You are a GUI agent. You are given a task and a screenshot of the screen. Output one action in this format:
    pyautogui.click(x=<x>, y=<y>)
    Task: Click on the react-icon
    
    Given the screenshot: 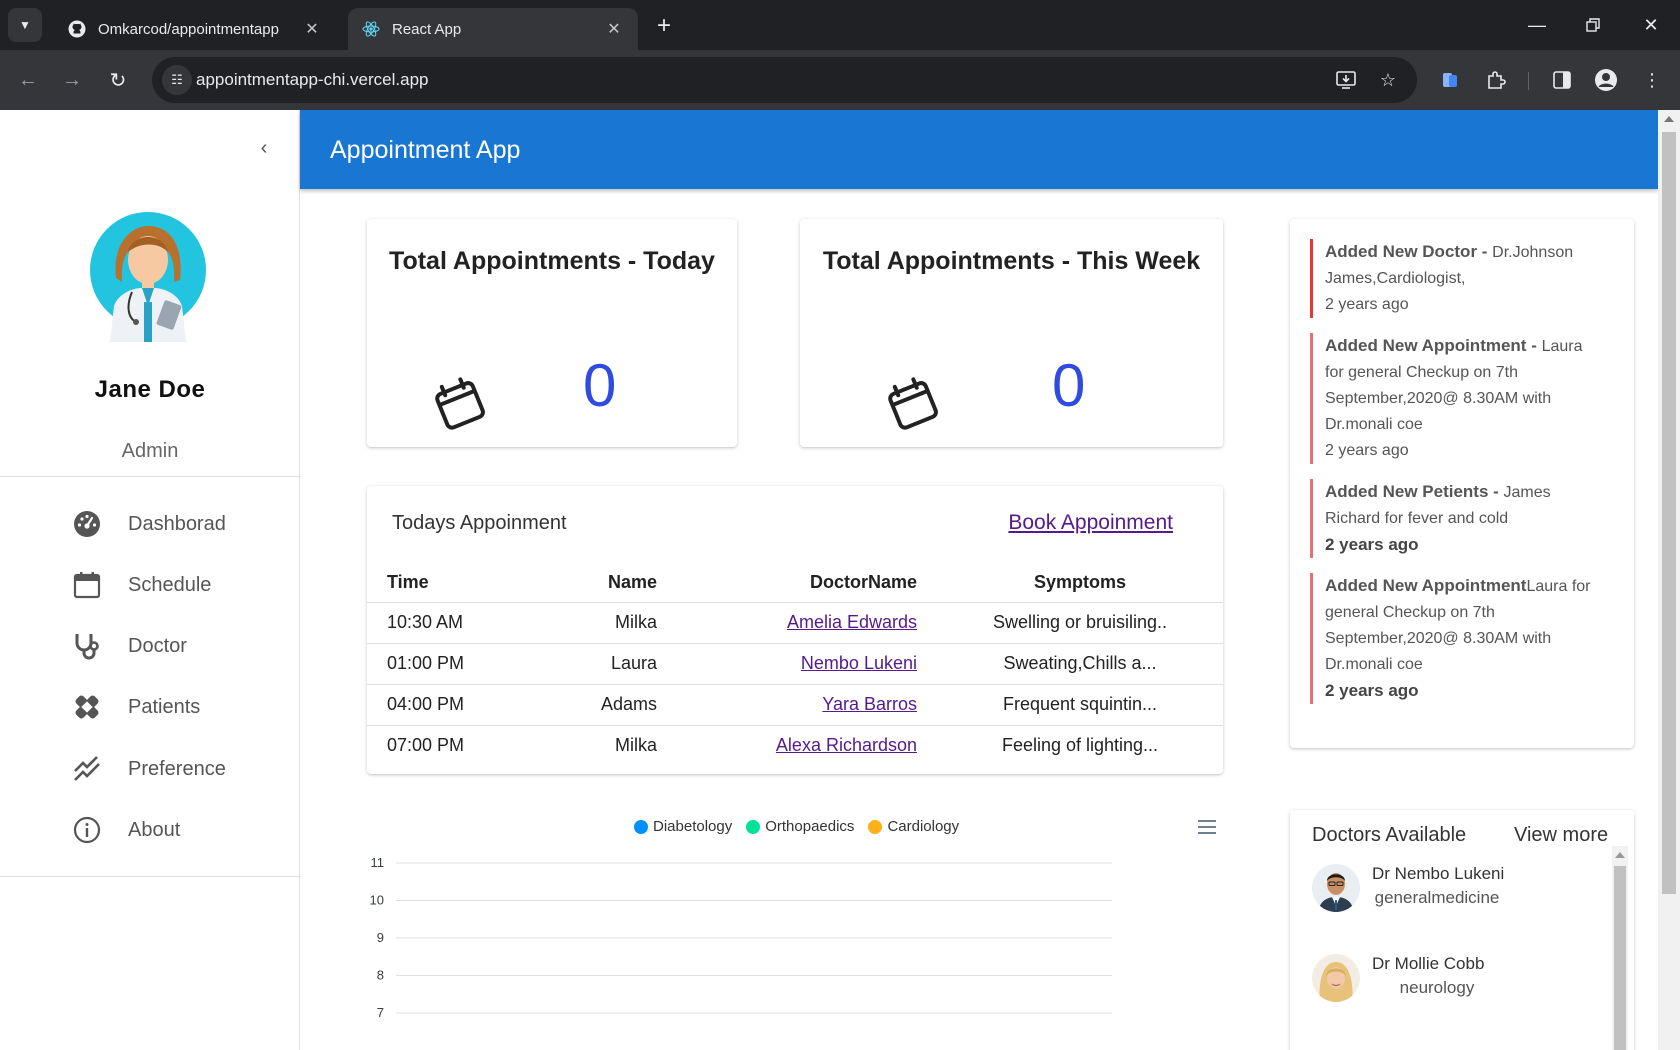 What is the action you would take?
    pyautogui.click(x=371, y=29)
    